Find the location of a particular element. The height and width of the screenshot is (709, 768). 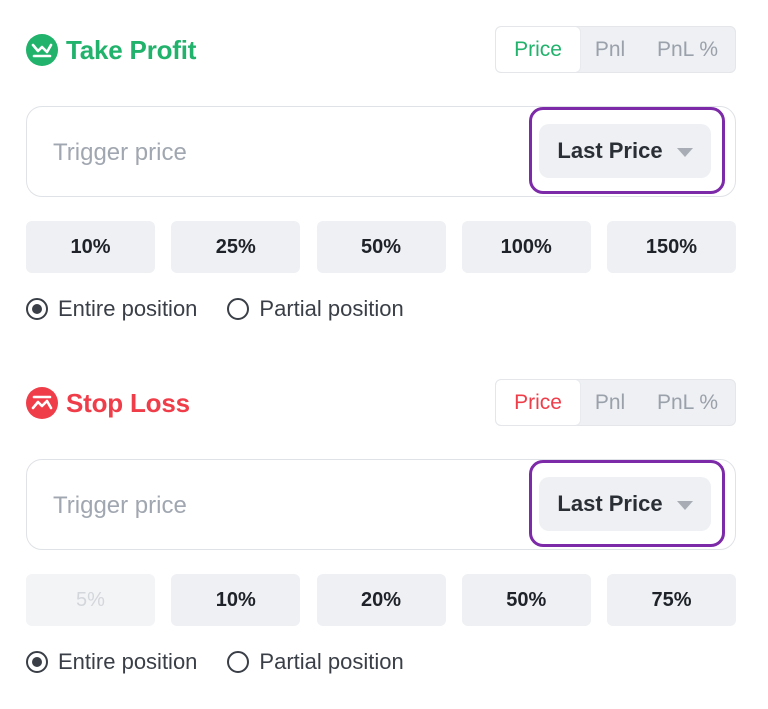

stop-loss-mode-pnl: Pnl is located at coordinates (610, 402).